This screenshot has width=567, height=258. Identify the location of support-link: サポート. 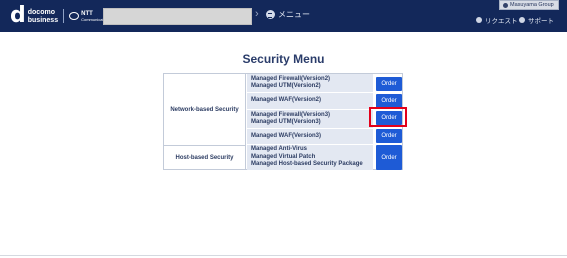
(536, 20).